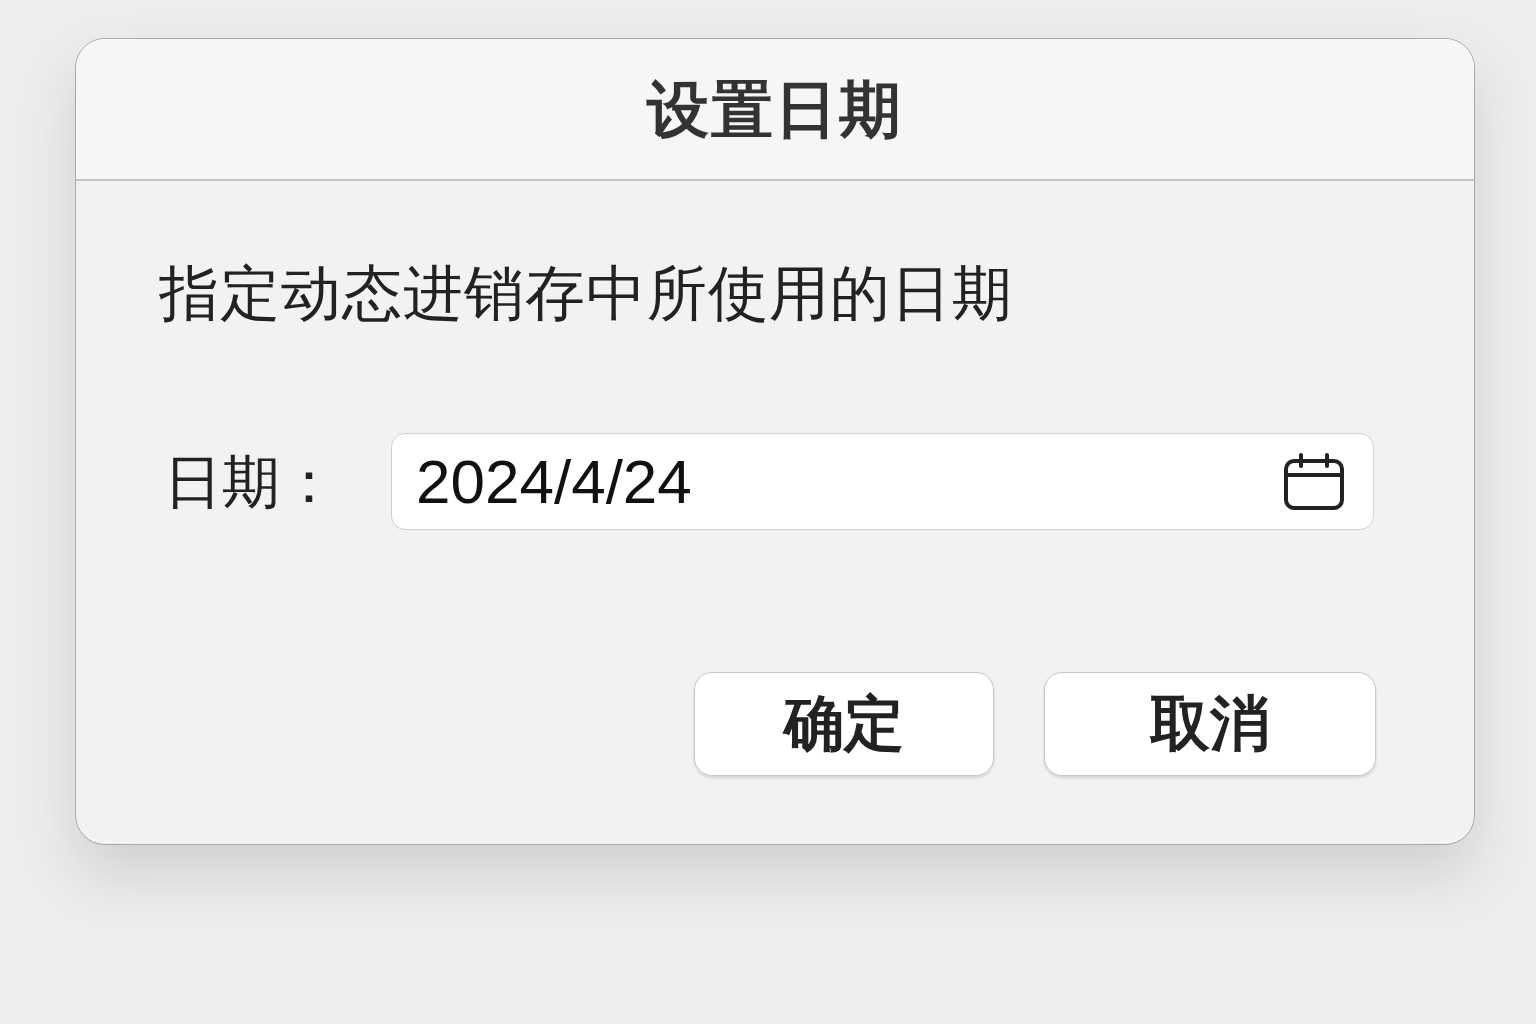  I want to click on description-text: 指定动态进销存中所使用的日期, so click(586, 293).